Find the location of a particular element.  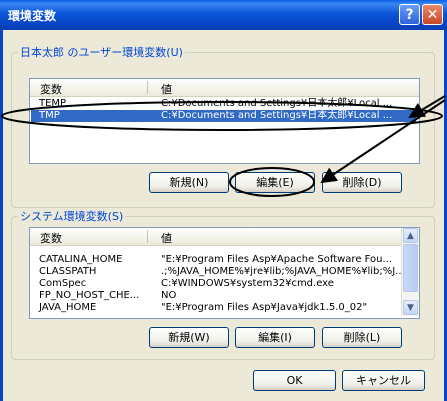

annotation-arrow-edit is located at coordinates (383, 141).